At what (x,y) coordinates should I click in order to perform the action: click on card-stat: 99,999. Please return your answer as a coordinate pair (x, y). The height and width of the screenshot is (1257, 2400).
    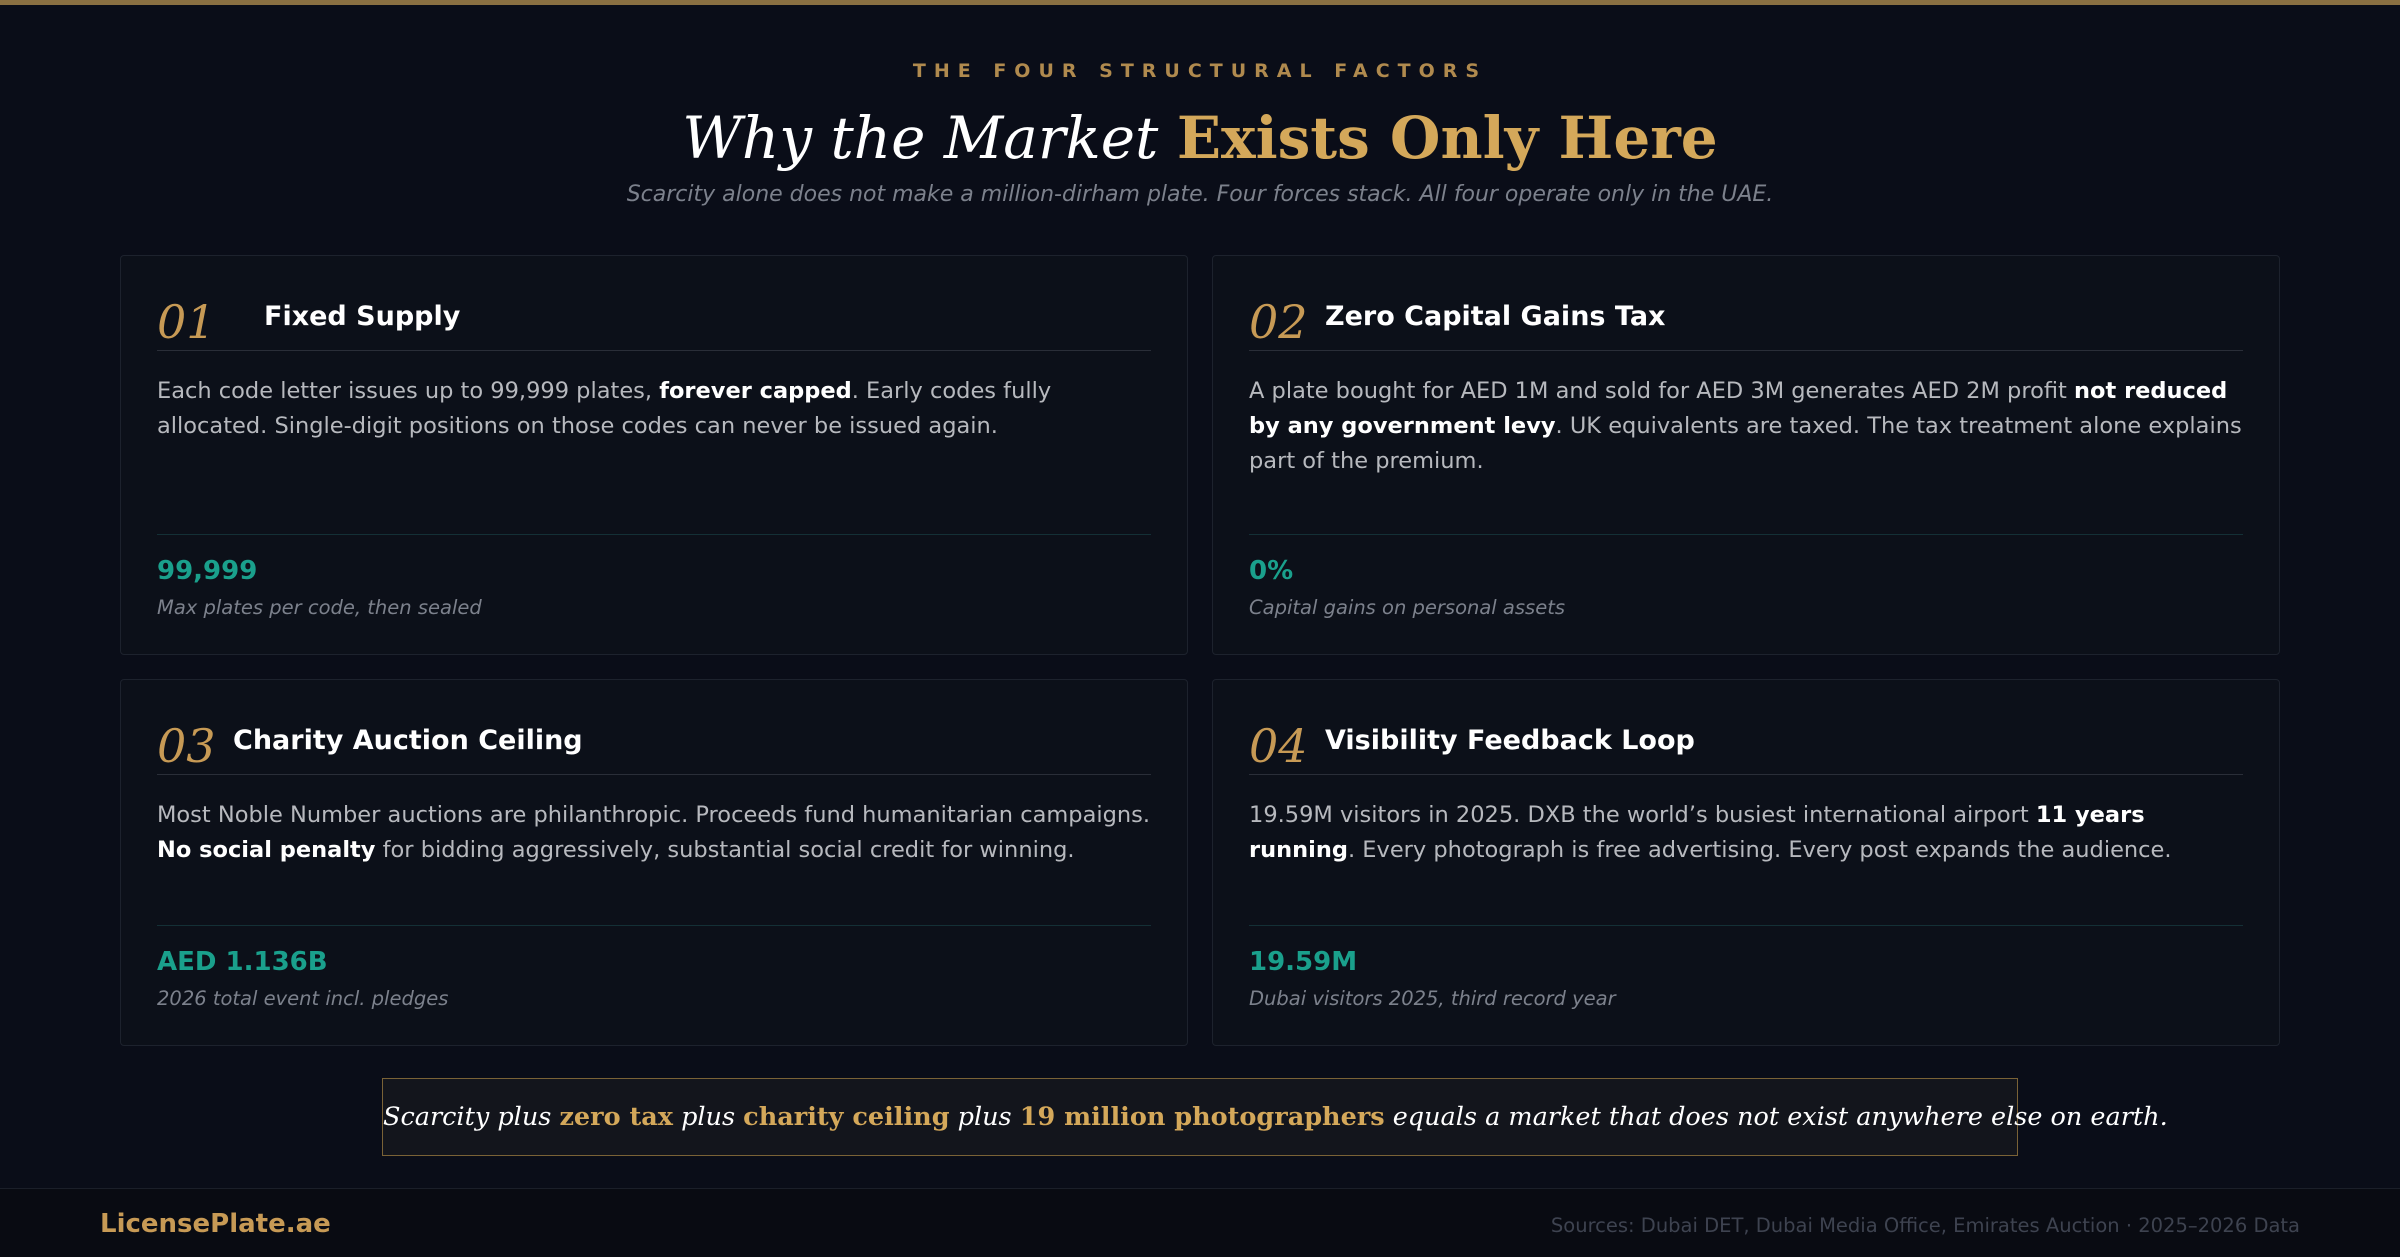
    Looking at the image, I should click on (207, 571).